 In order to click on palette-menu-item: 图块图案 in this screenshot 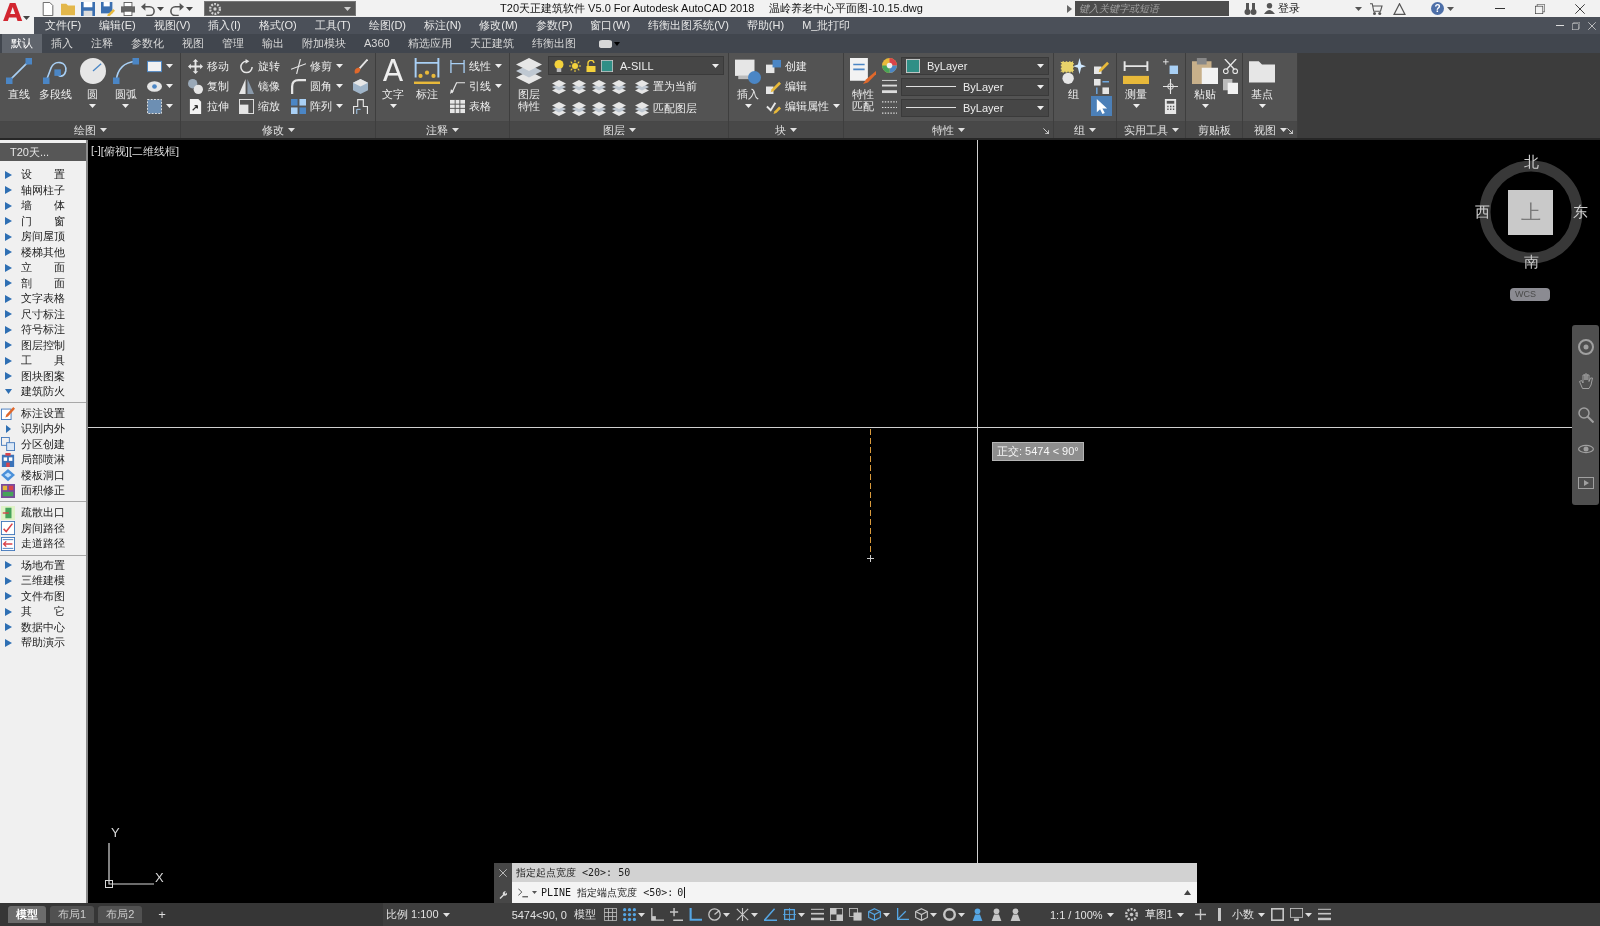, I will do `click(43, 376)`.